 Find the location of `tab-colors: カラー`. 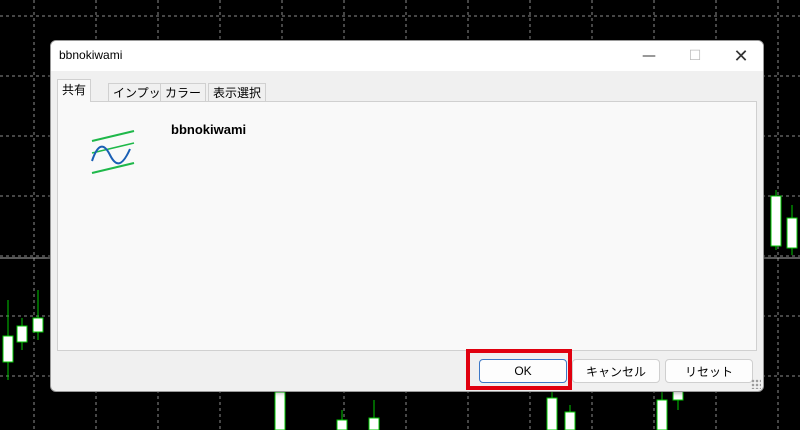

tab-colors: カラー is located at coordinates (183, 92).